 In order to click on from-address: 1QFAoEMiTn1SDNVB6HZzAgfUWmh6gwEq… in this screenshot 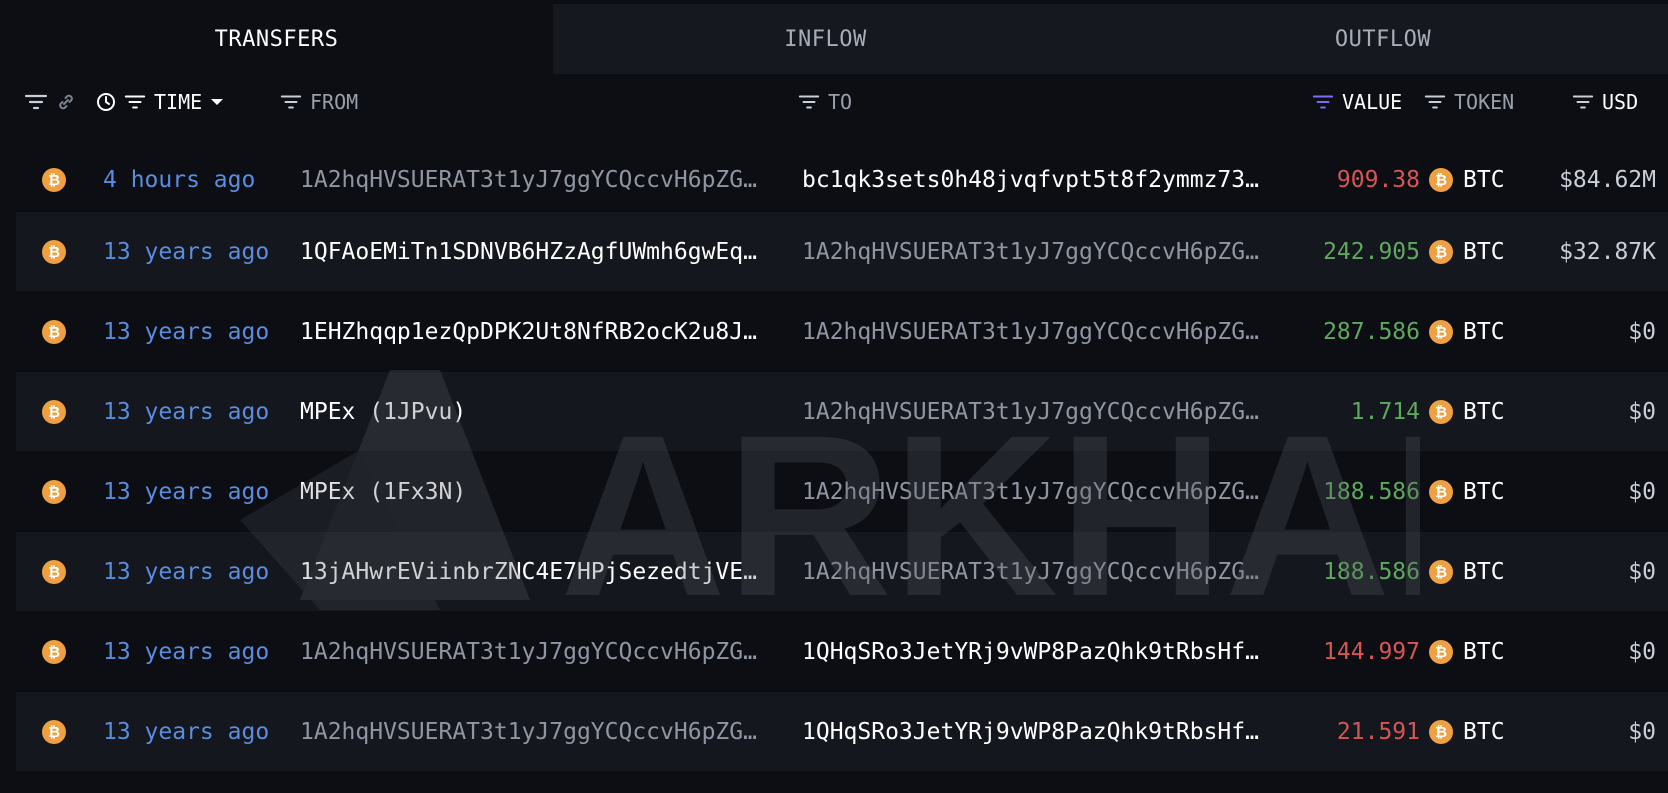, I will do `click(545, 251)`.